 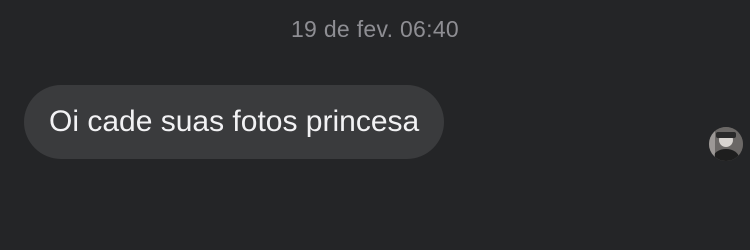 I want to click on message-timestamp: 19 de fev. 06:40, so click(x=375, y=29).